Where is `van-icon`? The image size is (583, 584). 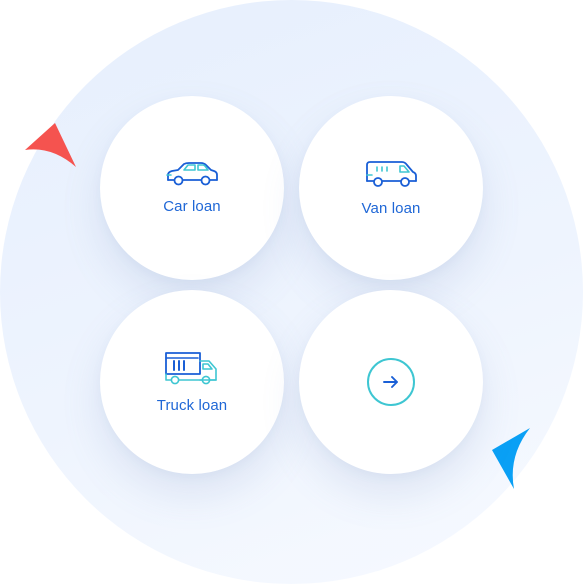 van-icon is located at coordinates (391, 173).